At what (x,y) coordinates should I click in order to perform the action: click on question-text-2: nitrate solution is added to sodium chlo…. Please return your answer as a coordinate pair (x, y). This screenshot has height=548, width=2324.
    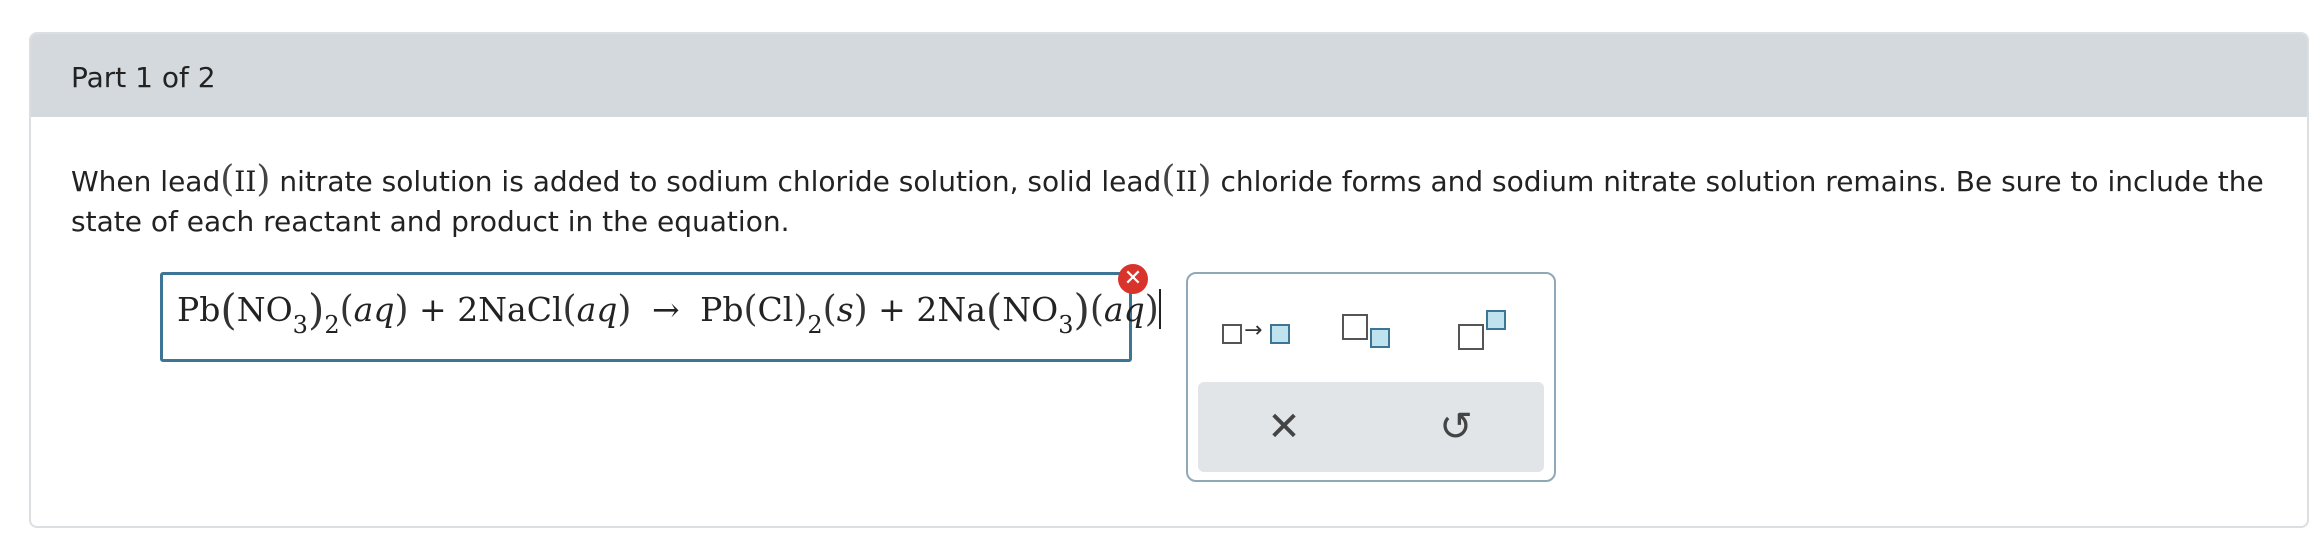
    Looking at the image, I should click on (716, 181).